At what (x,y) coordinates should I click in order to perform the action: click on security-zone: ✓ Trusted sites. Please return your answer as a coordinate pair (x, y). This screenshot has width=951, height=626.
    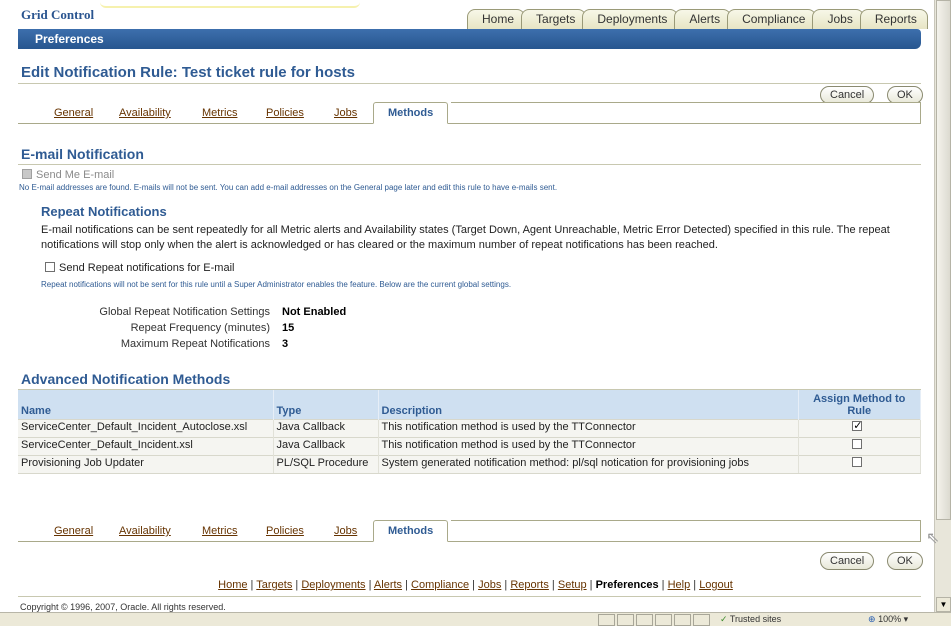
    Looking at the image, I should click on (780, 620).